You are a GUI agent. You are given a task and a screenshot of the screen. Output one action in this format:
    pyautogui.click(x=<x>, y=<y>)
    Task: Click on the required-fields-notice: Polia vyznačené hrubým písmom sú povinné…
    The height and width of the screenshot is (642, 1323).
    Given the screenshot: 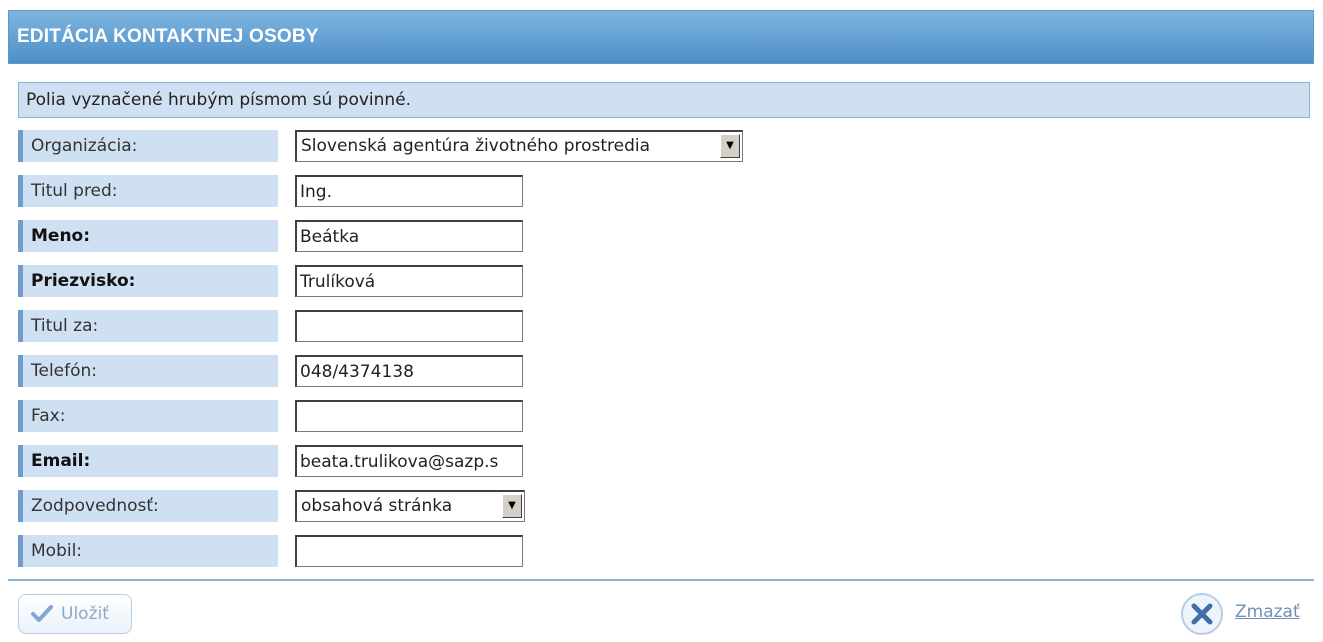 What is the action you would take?
    pyautogui.click(x=664, y=100)
    